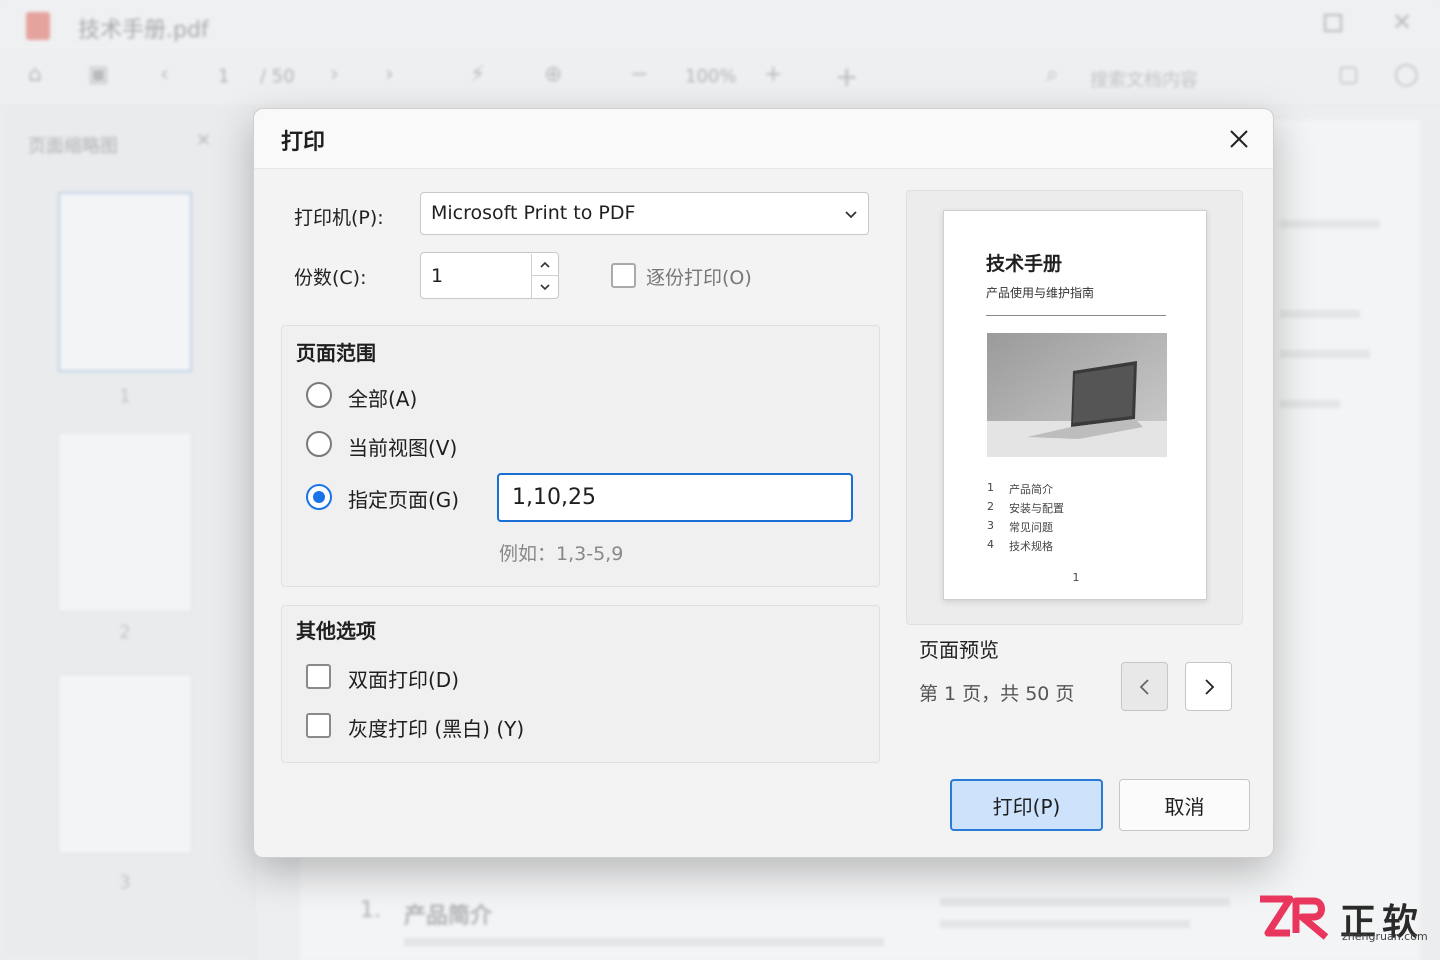 Image resolution: width=1440 pixels, height=960 pixels. Describe the element at coordinates (164, 74) in the screenshot. I see `chevron-left-icon: ‹` at that location.